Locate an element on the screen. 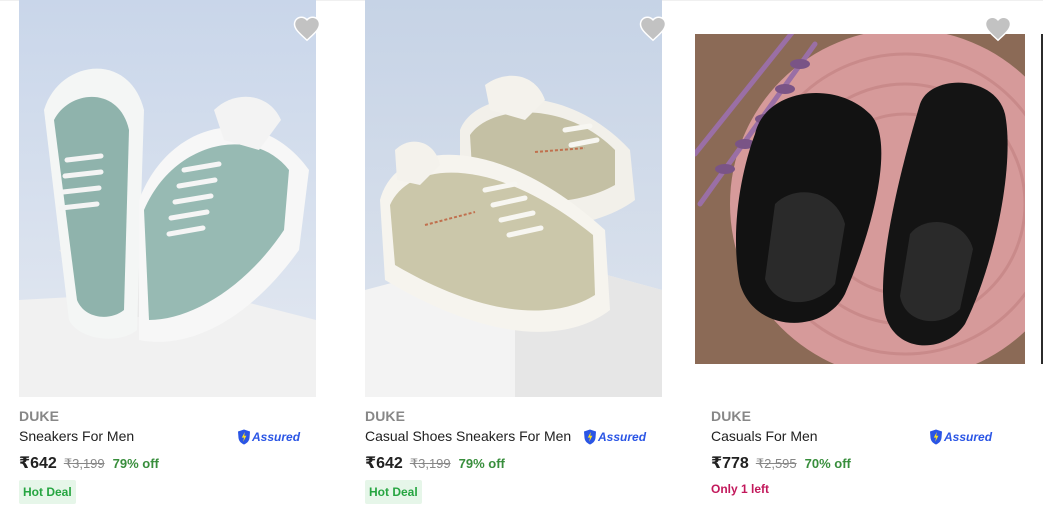 Image resolution: width=1043 pixels, height=520 pixels. product-title: Casual Shoes Sneakers For Men is located at coordinates (468, 436).